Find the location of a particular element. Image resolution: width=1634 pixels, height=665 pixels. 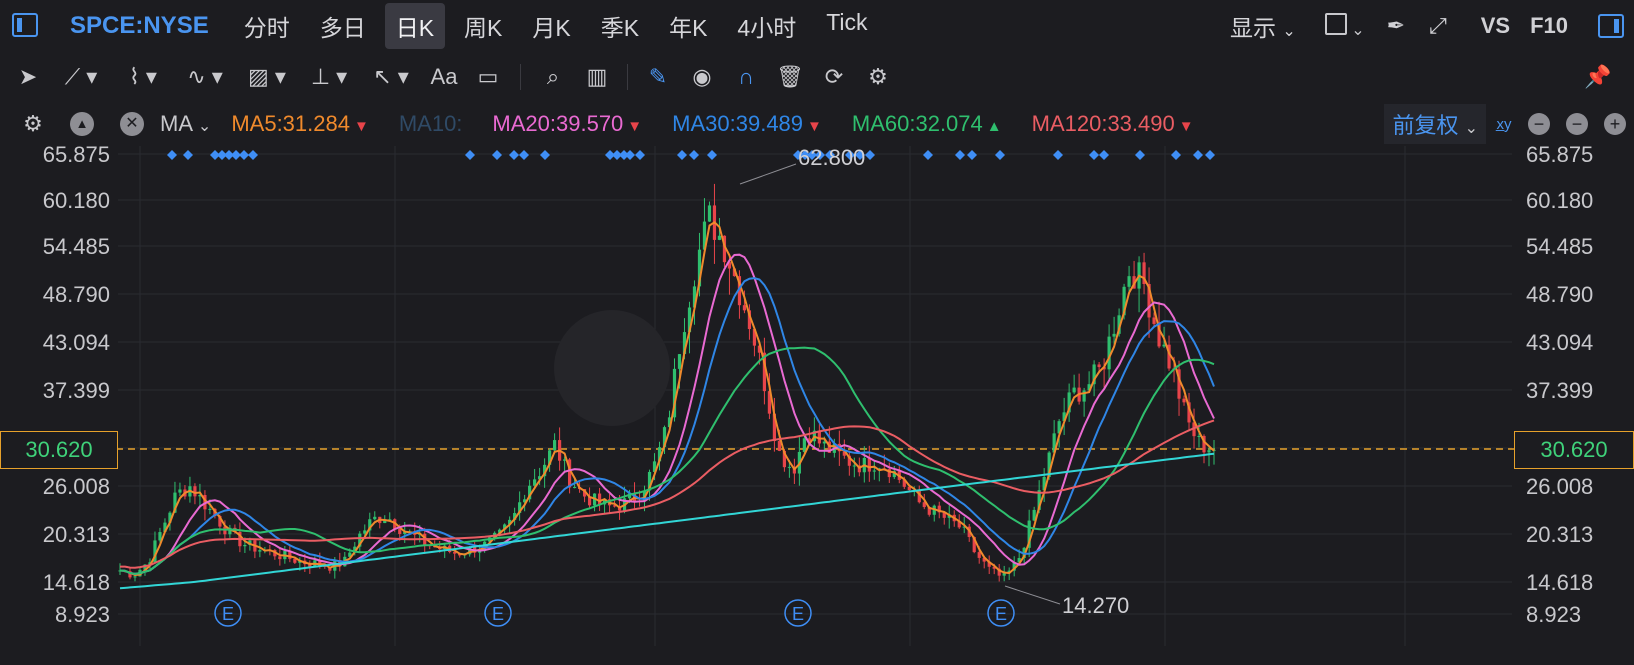

tab-7: 4小时 is located at coordinates (766, 26).